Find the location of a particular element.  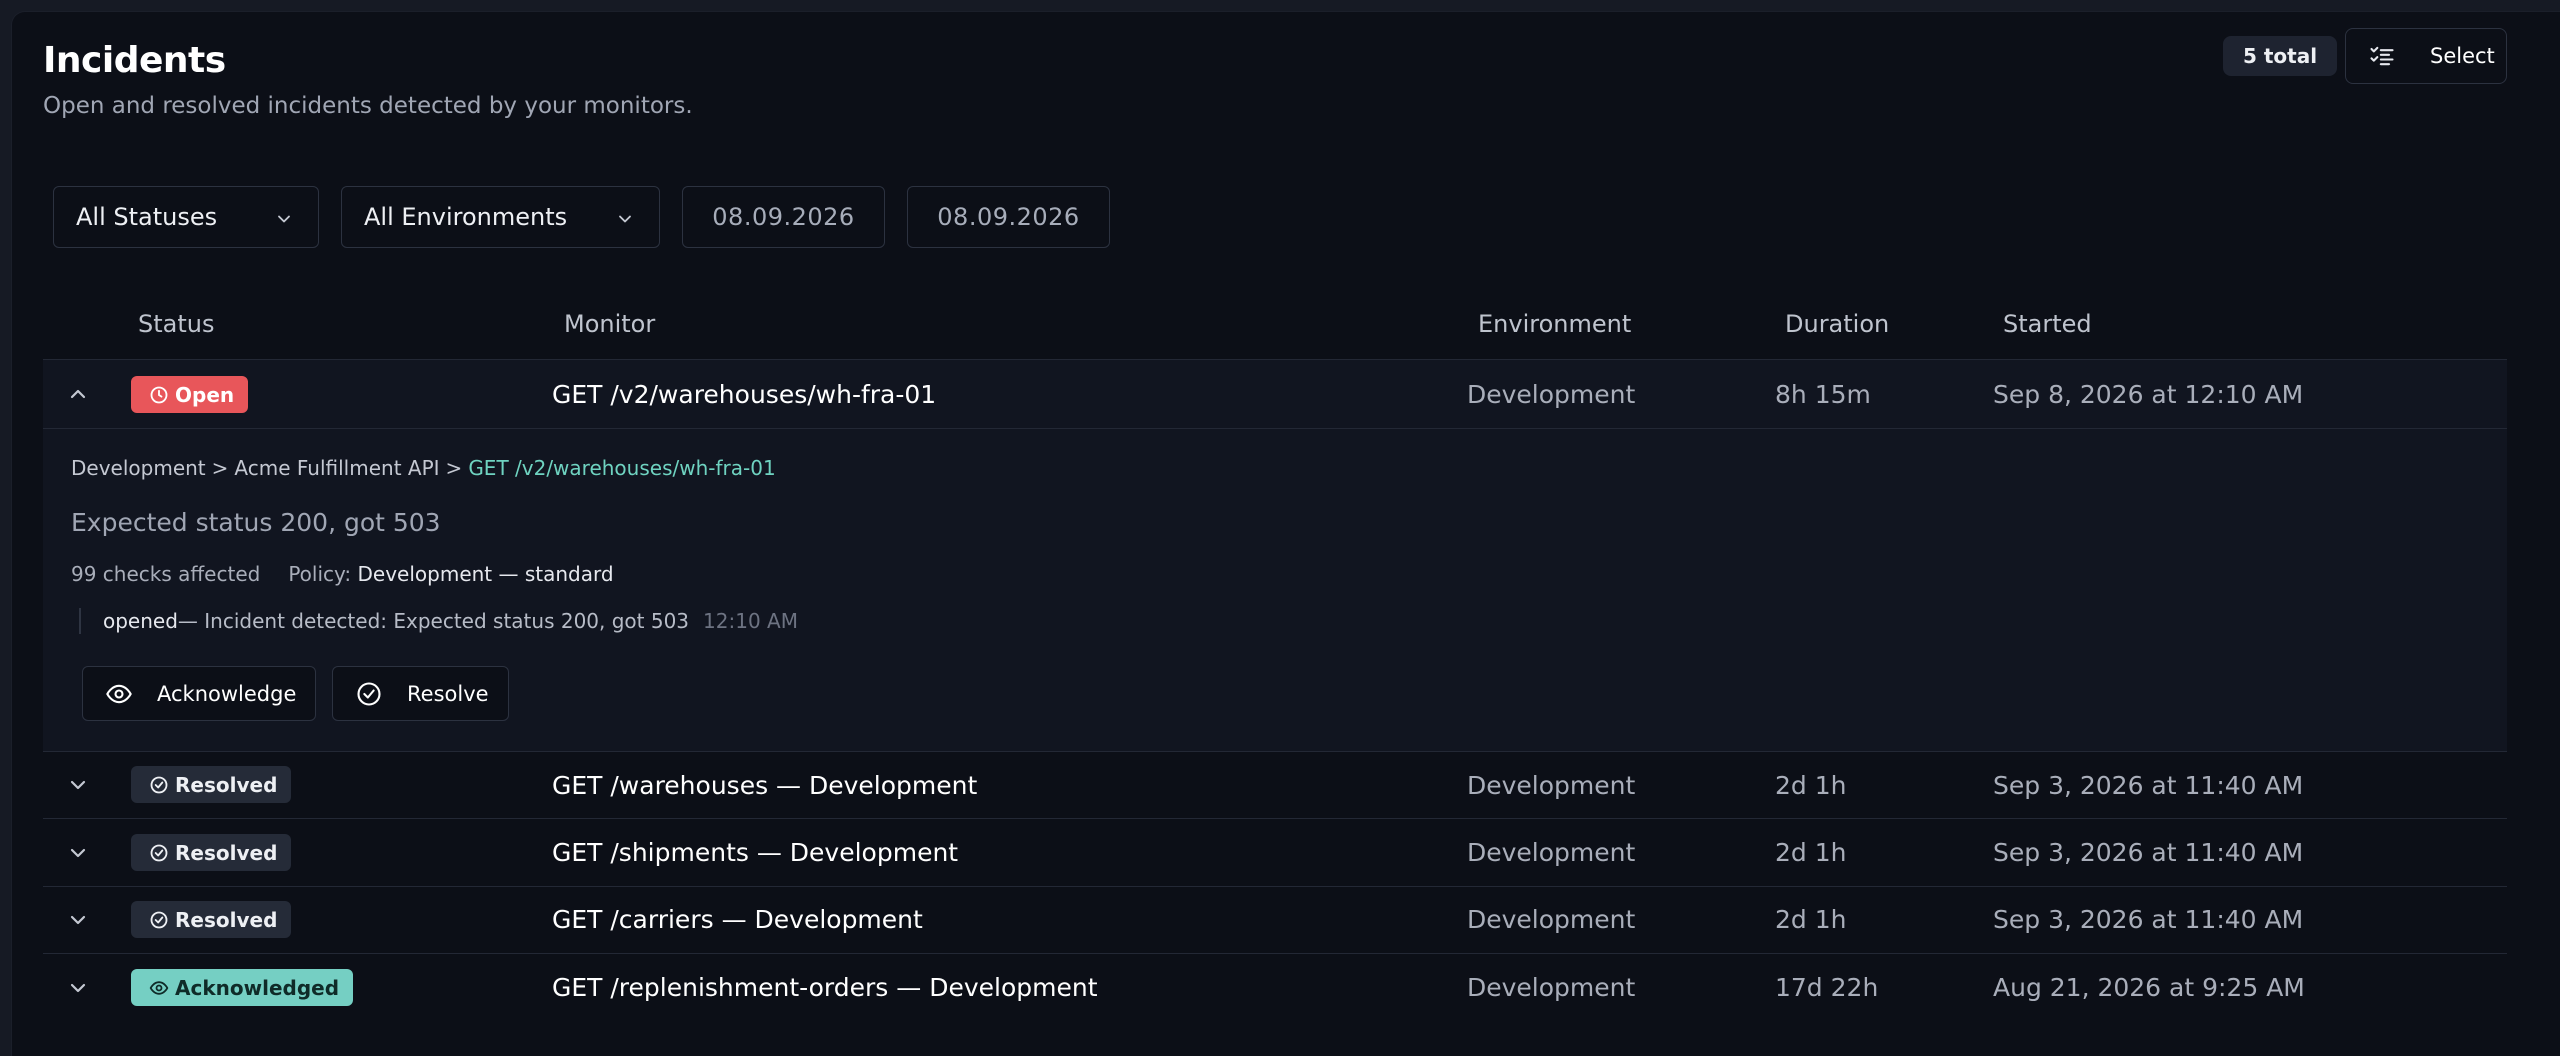

monitor-name: GET /v2/warehouses/wh-fra-01 is located at coordinates (744, 394).